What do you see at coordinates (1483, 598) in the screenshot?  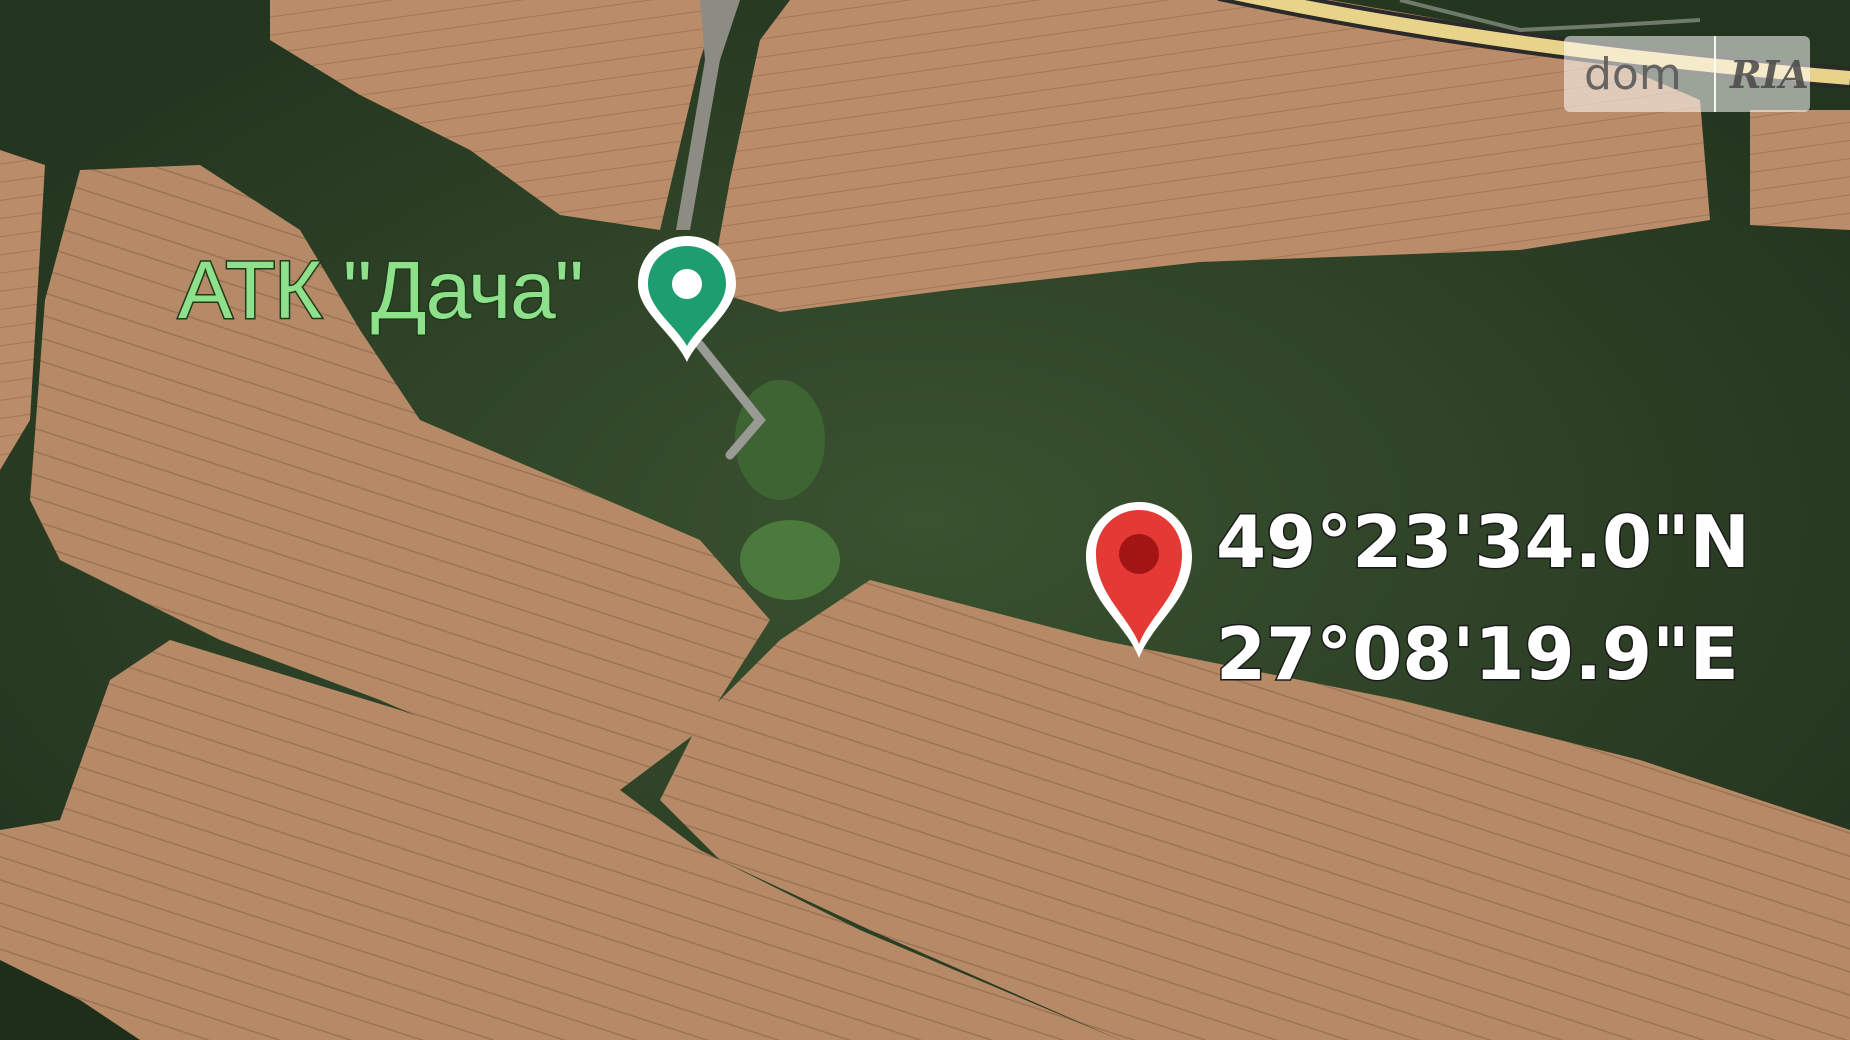 I see `coordinates-readout: 49°23'34.0"N 27°08'19.9"E` at bounding box center [1483, 598].